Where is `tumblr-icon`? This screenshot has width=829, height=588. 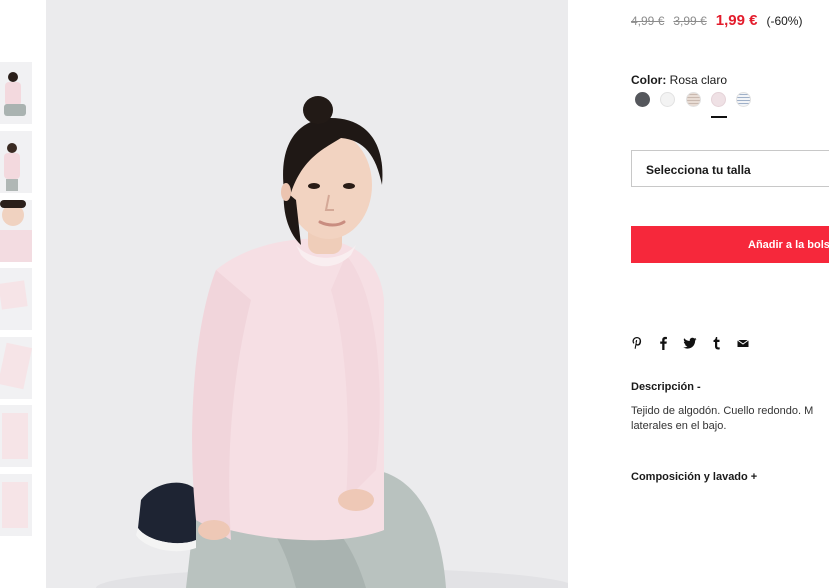
tumblr-icon is located at coordinates (716, 343).